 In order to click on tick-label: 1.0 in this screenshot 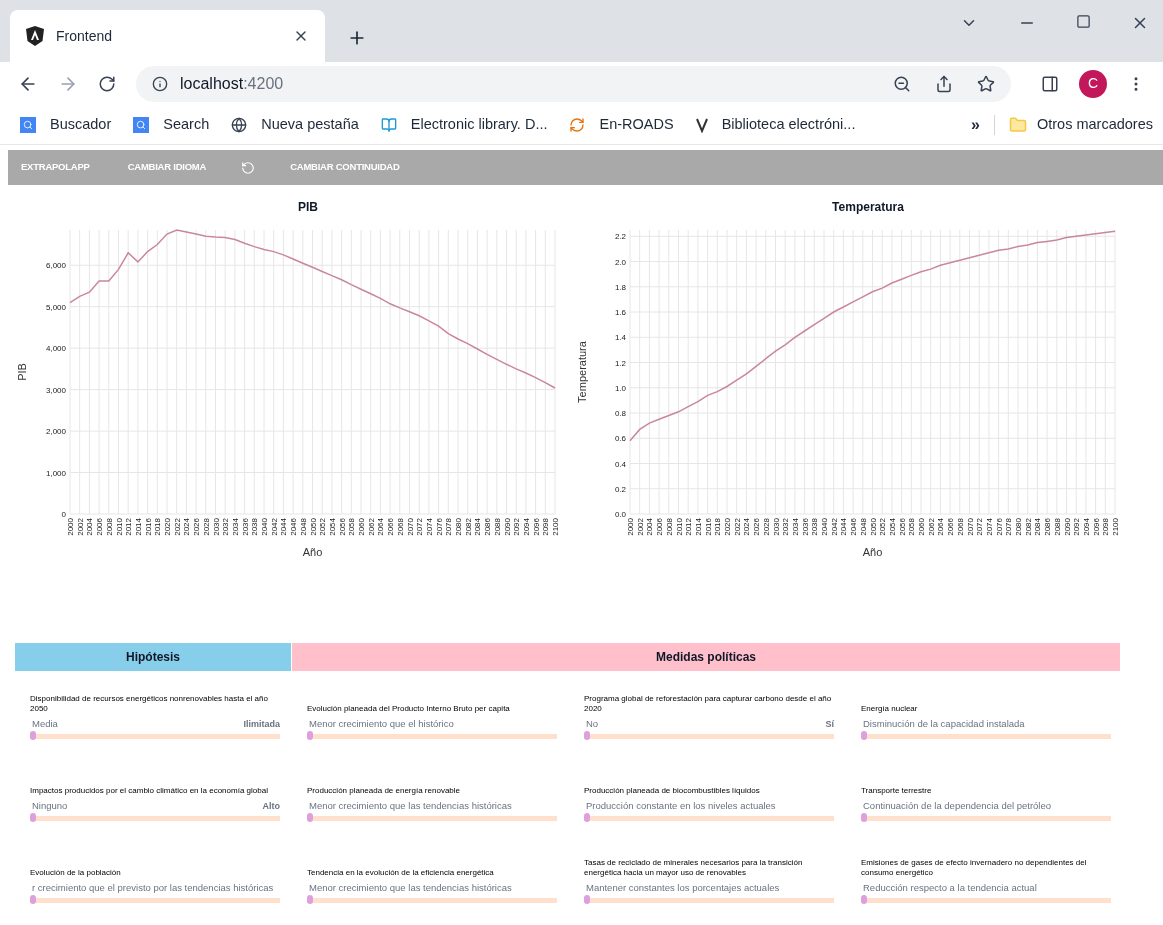, I will do `click(620, 388)`.